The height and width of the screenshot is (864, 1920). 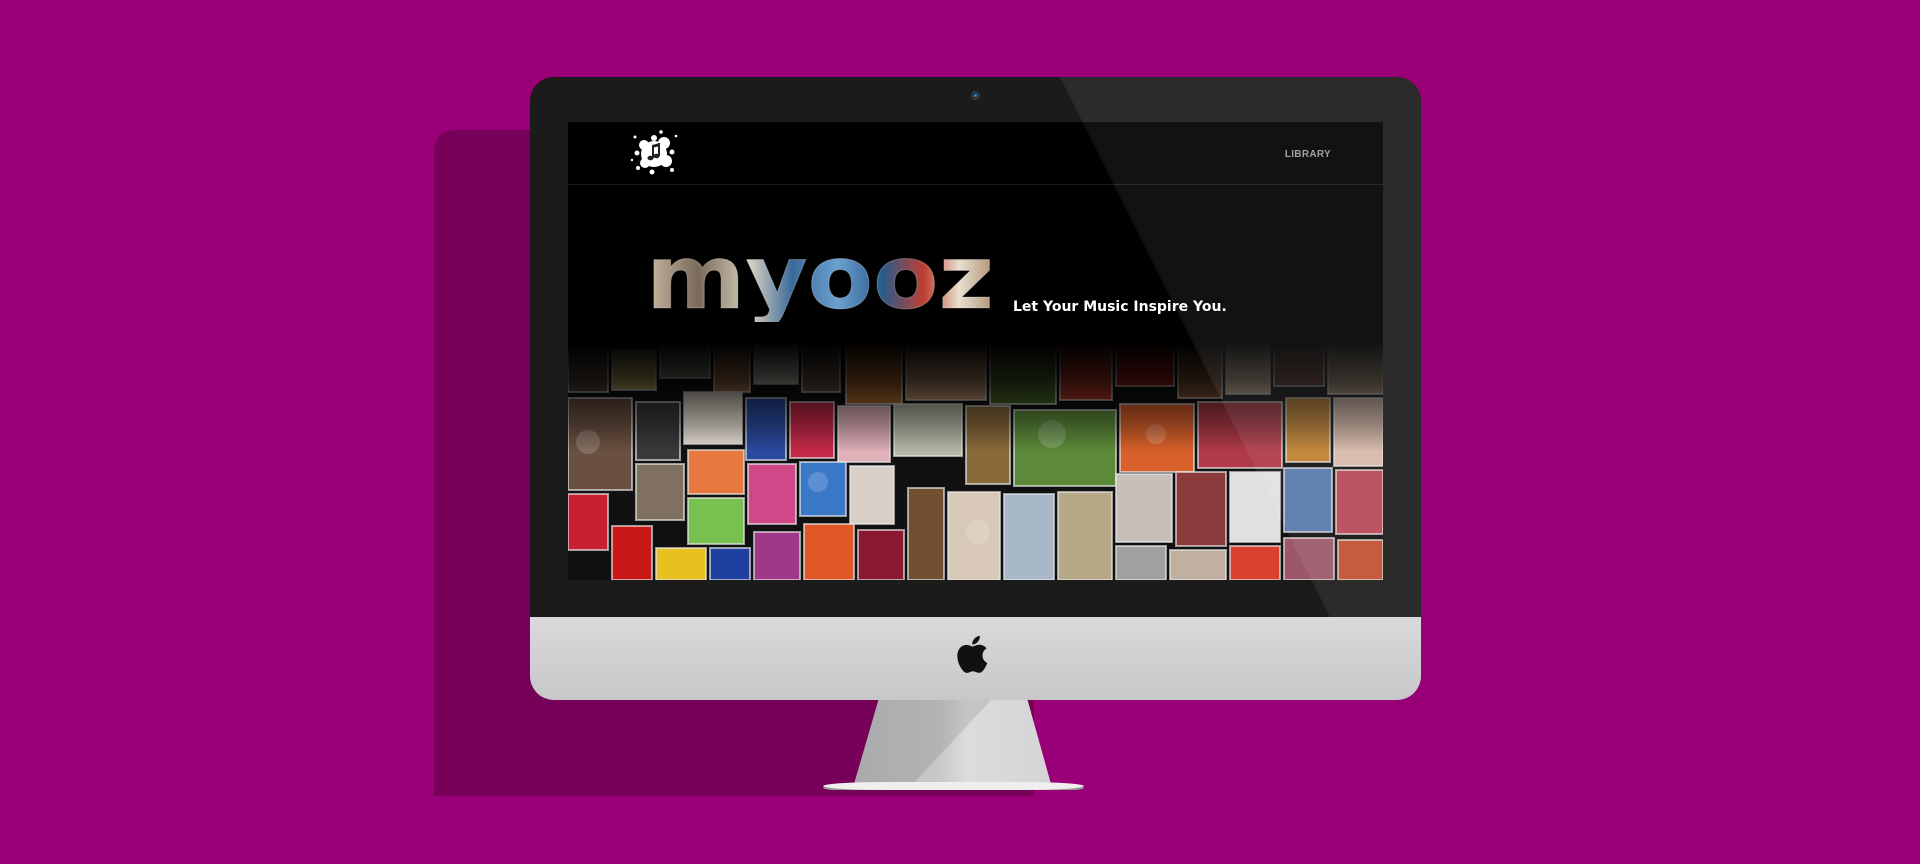 I want to click on hero-tagline: Let Your Music Inspire You., so click(x=1120, y=307).